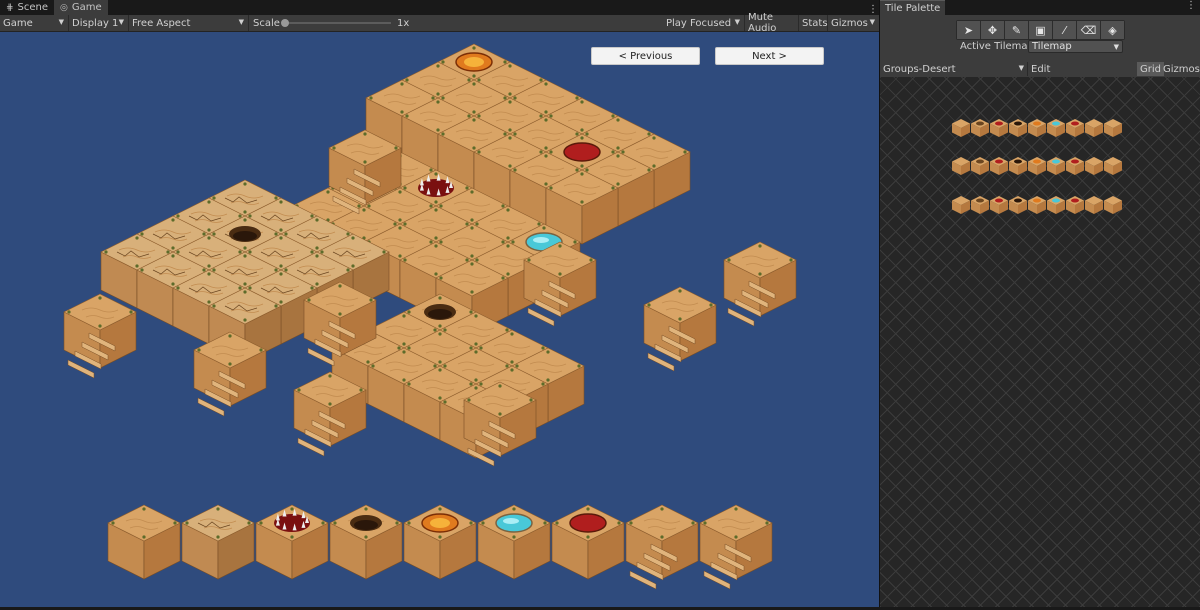  What do you see at coordinates (769, 56) in the screenshot?
I see `next-button: Next >` at bounding box center [769, 56].